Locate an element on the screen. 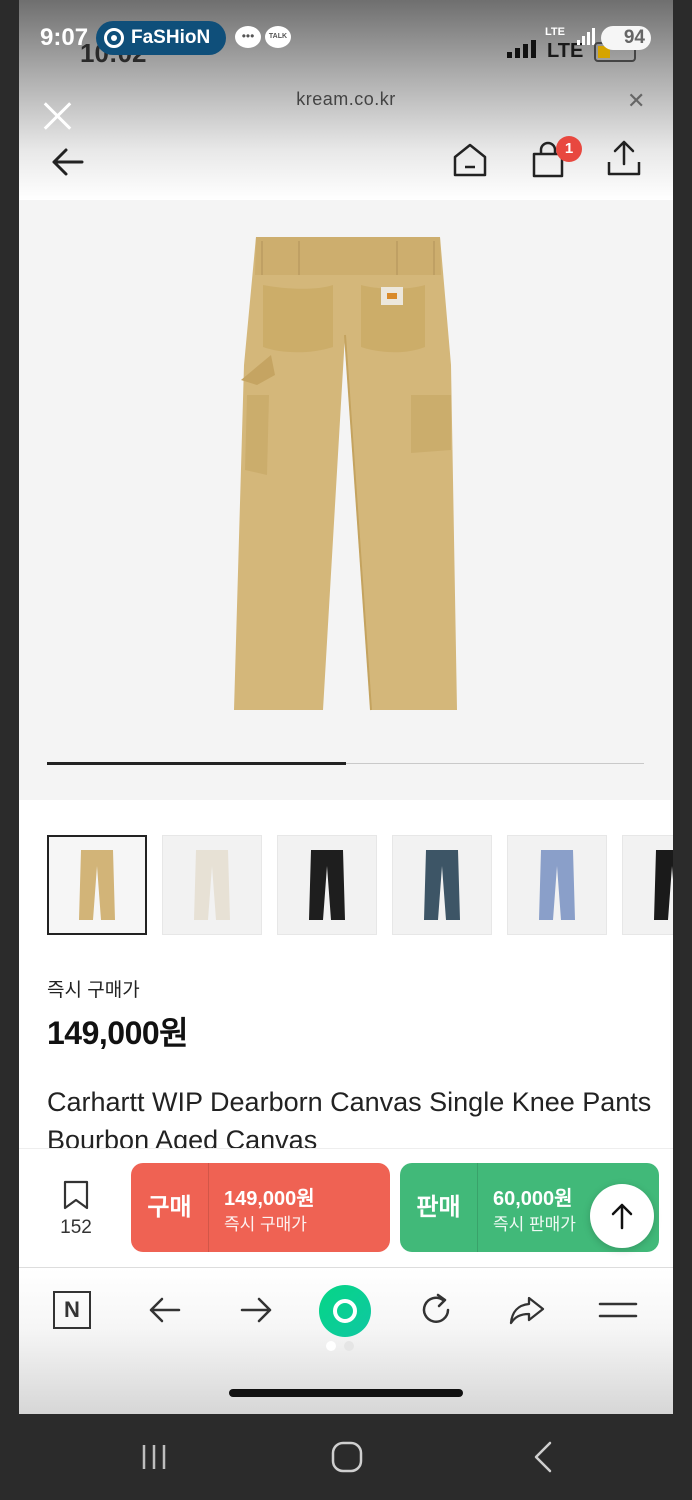 This screenshot has height=1500, width=692. refresh-icon is located at coordinates (436, 1310).